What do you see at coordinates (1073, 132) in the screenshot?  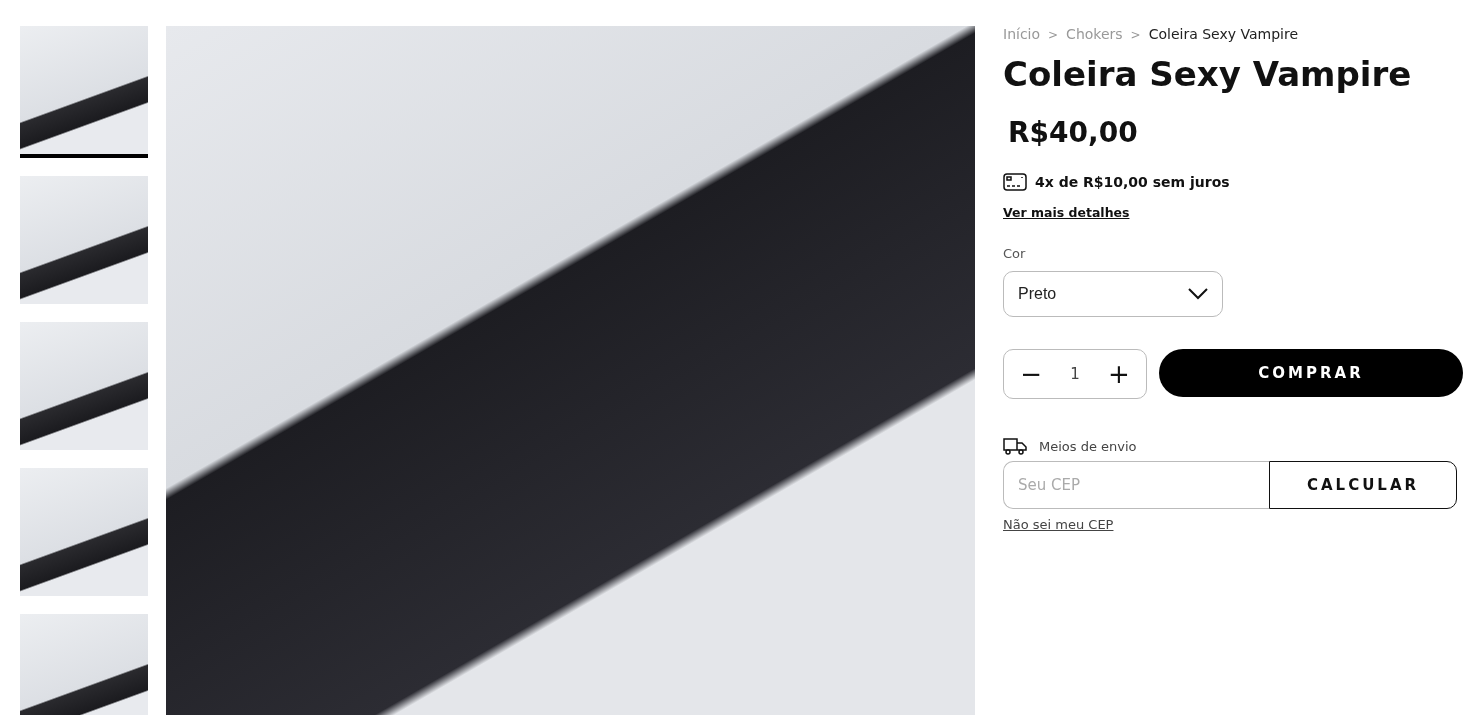 I see `product-price: R$40,00` at bounding box center [1073, 132].